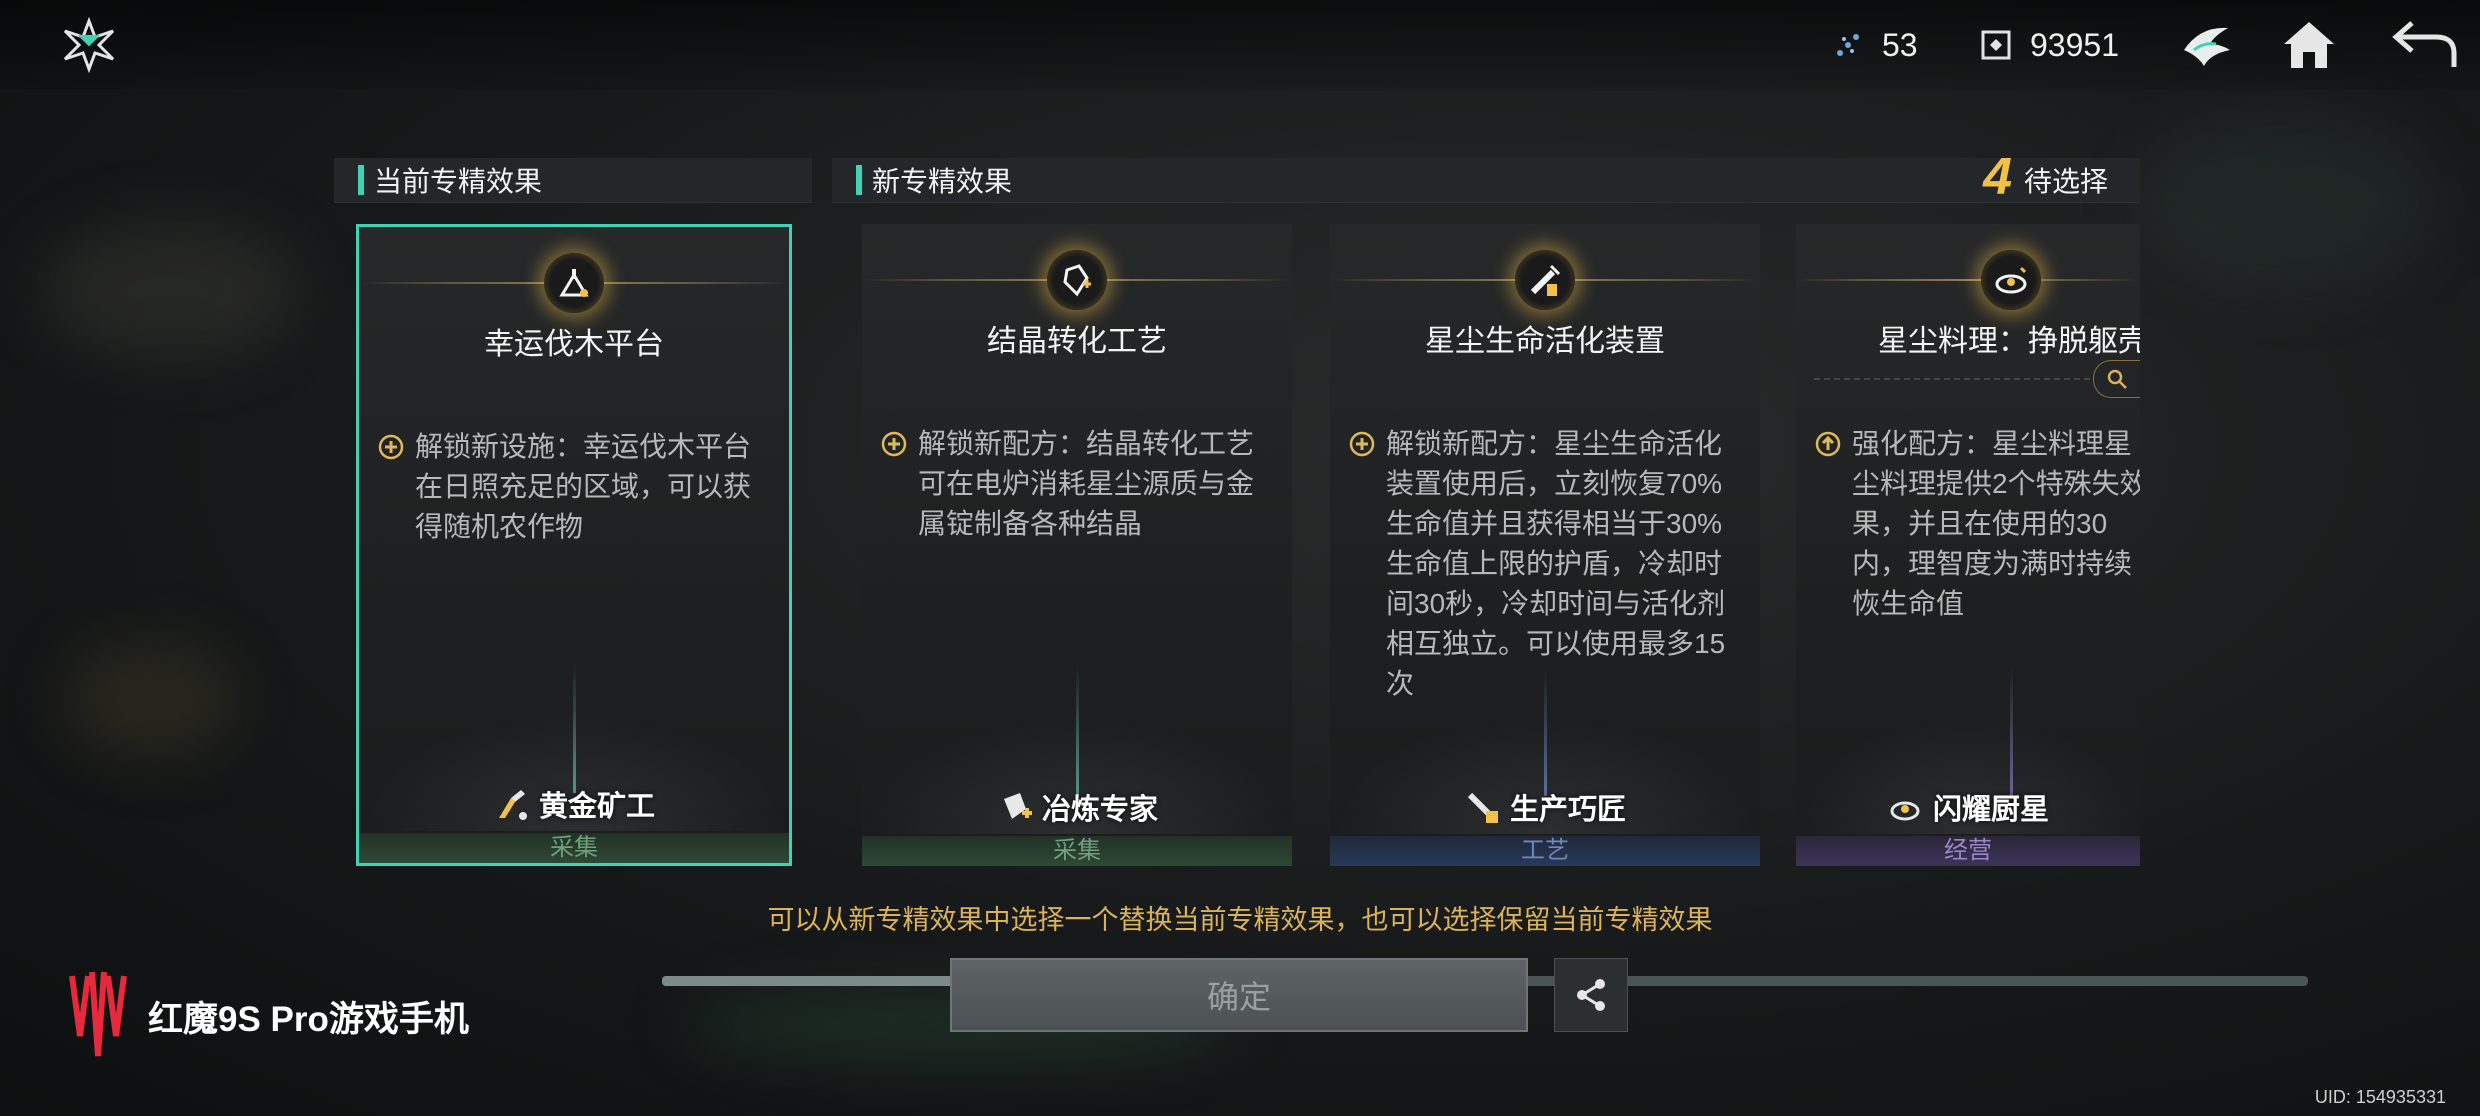 The width and height of the screenshot is (2480, 1116). Describe the element at coordinates (512, 805) in the screenshot. I see `gold-miner-icon` at that location.